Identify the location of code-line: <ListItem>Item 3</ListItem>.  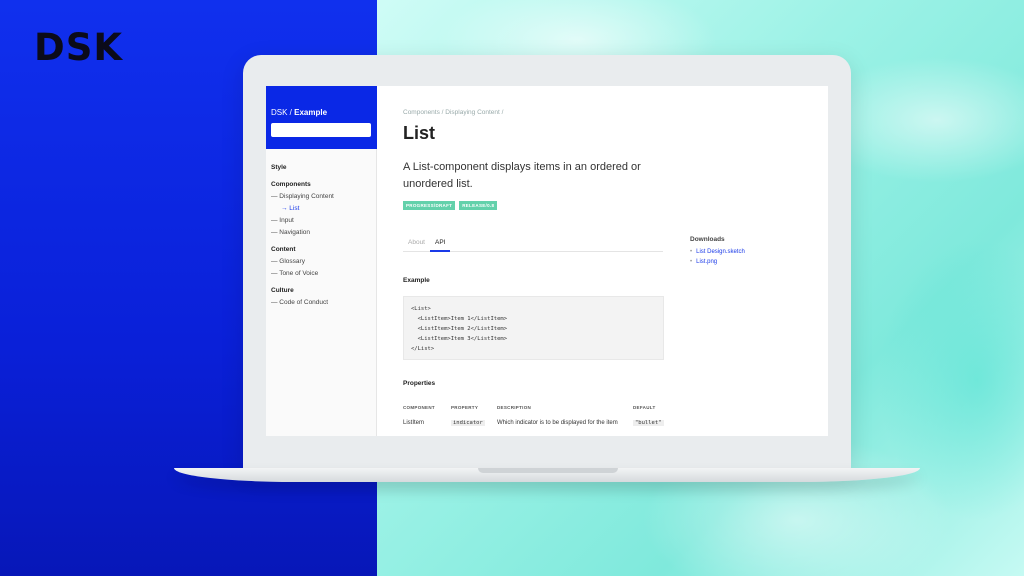
(459, 339).